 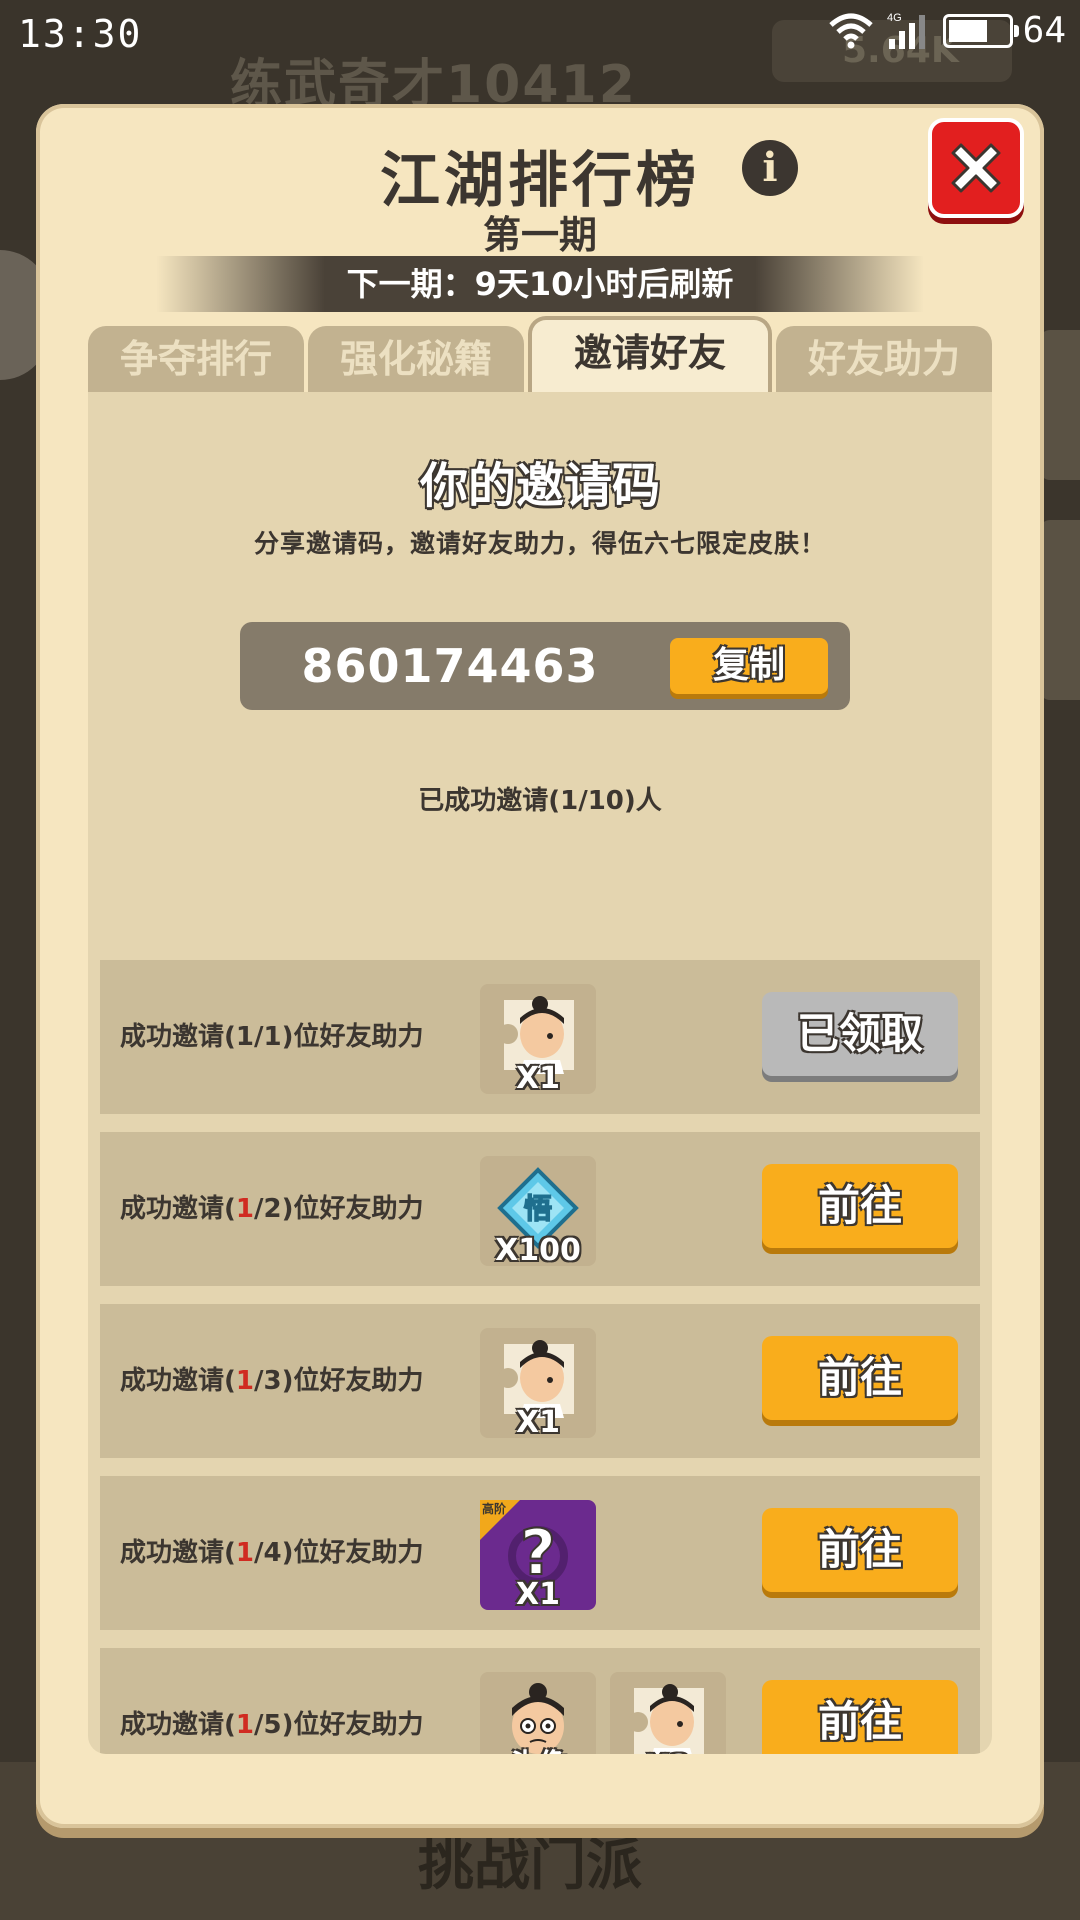 What do you see at coordinates (539, 543) in the screenshot?
I see `invite-description: 分享邀请码，邀请好友助力，得伍六七限定皮肤！` at bounding box center [539, 543].